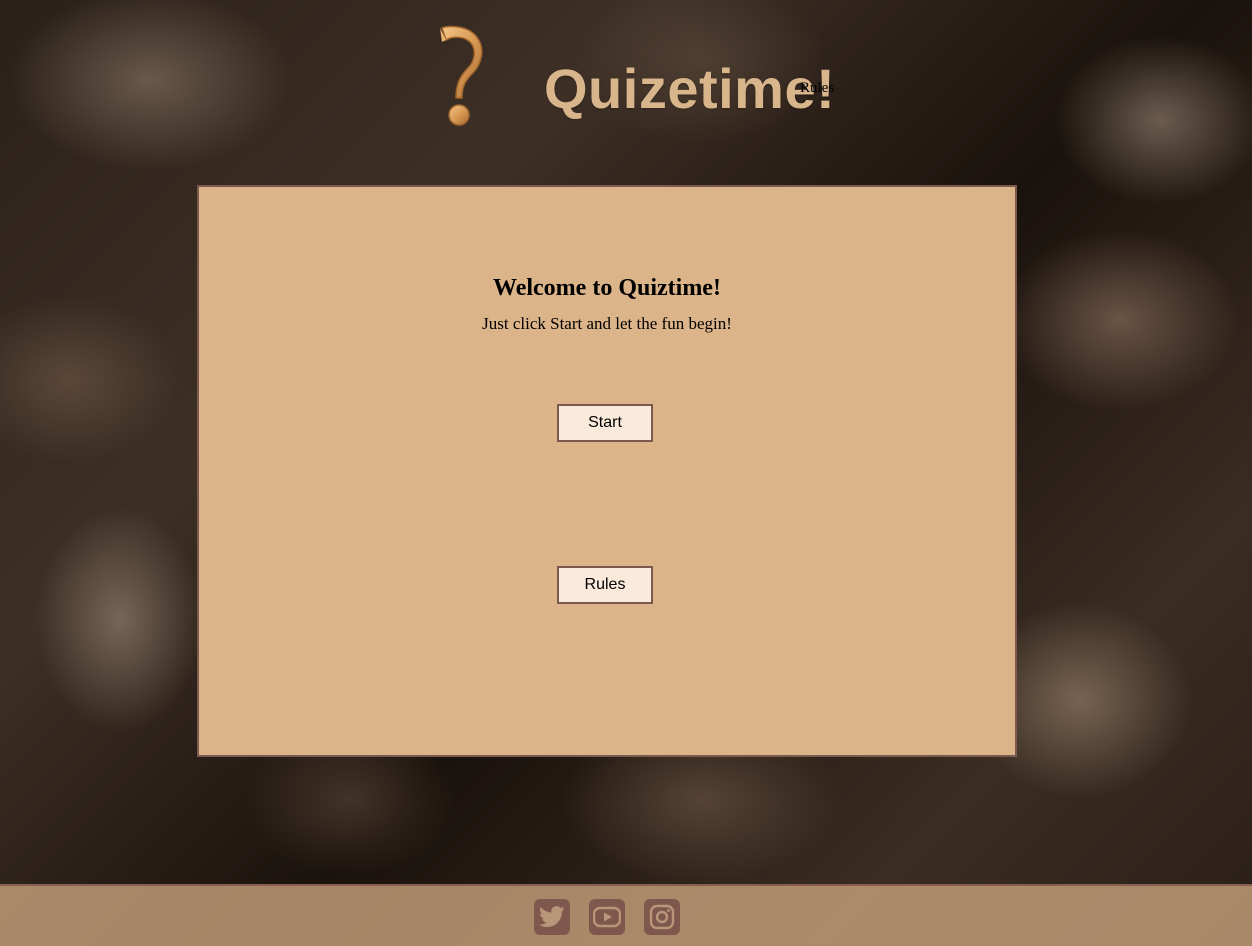 The width and height of the screenshot is (1252, 946). Describe the element at coordinates (626, 915) in the screenshot. I see `site-footer` at that location.